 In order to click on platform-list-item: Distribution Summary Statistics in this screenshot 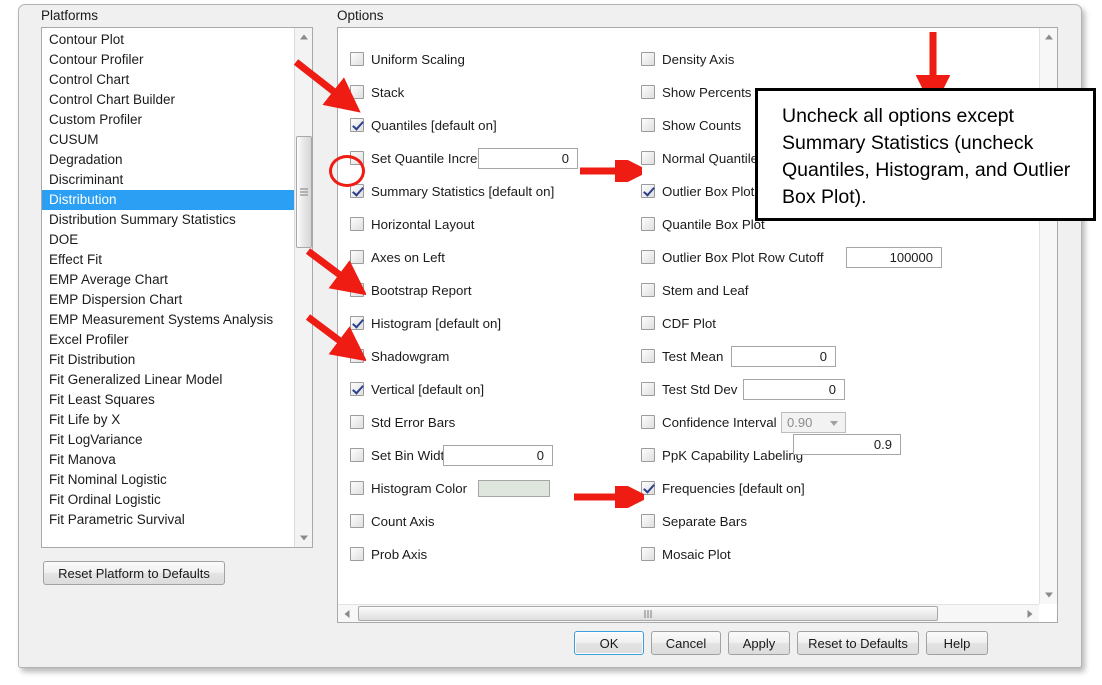, I will do `click(168, 220)`.